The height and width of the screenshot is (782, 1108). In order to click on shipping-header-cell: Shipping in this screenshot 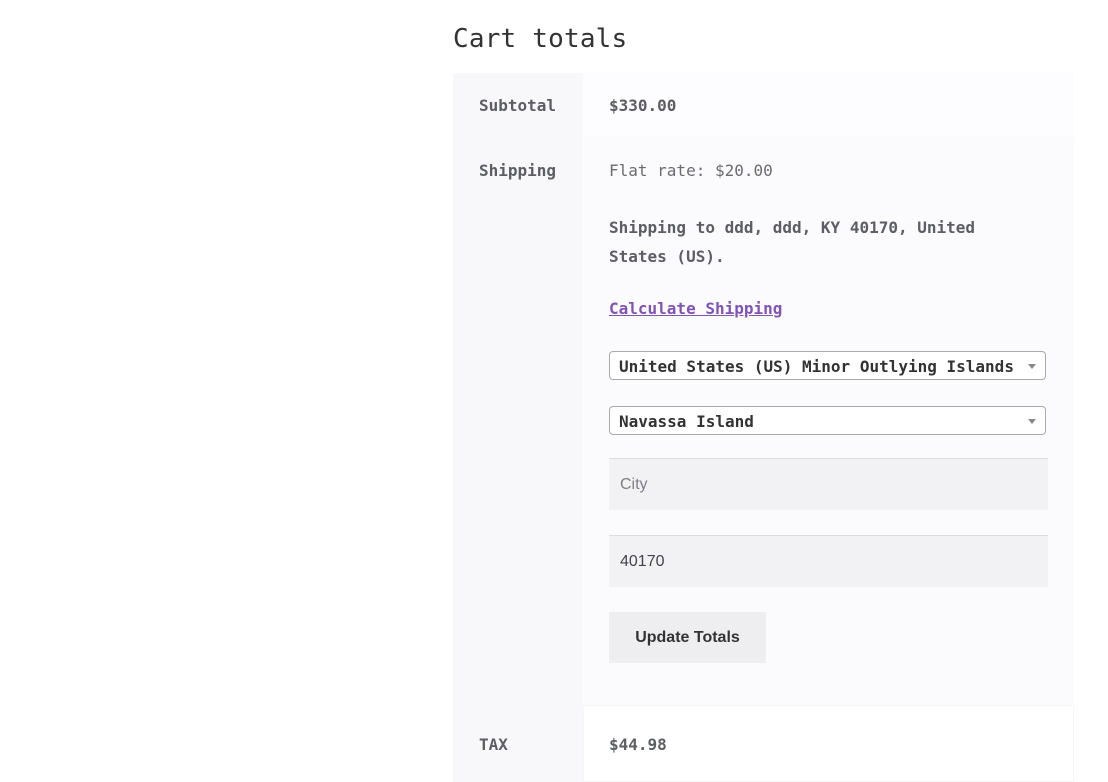, I will do `click(518, 421)`.